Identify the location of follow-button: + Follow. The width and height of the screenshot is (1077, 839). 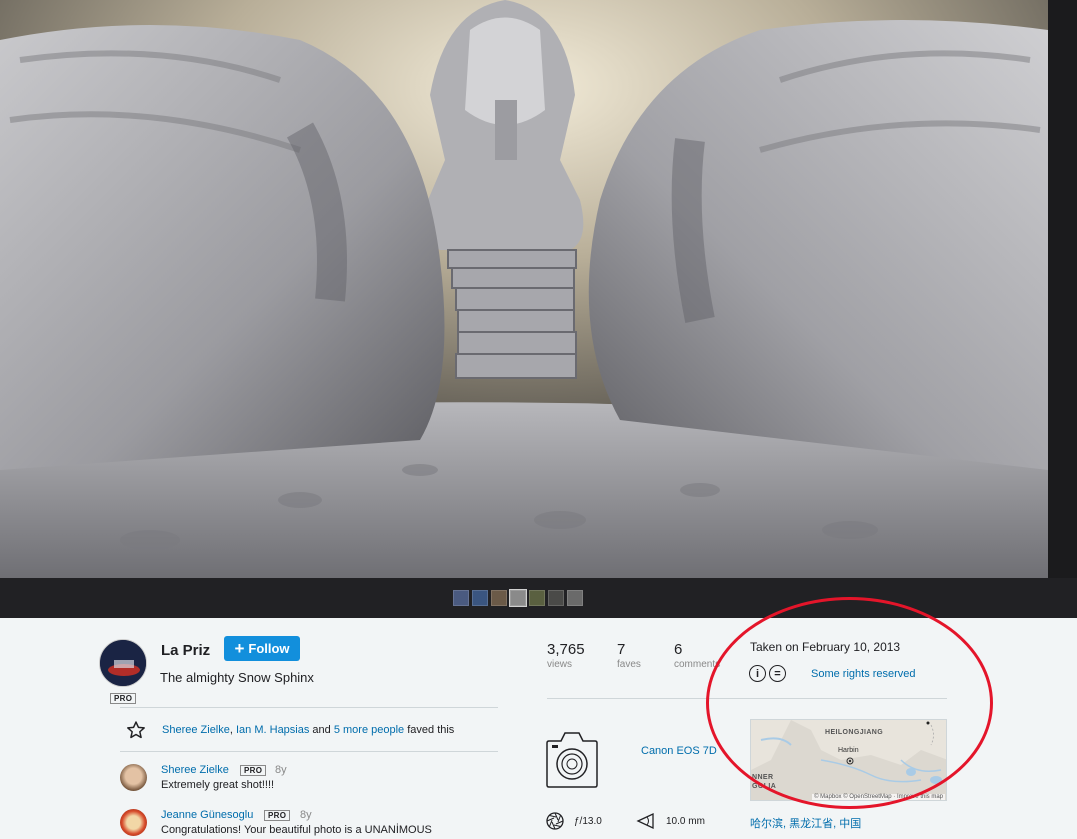
(262, 648).